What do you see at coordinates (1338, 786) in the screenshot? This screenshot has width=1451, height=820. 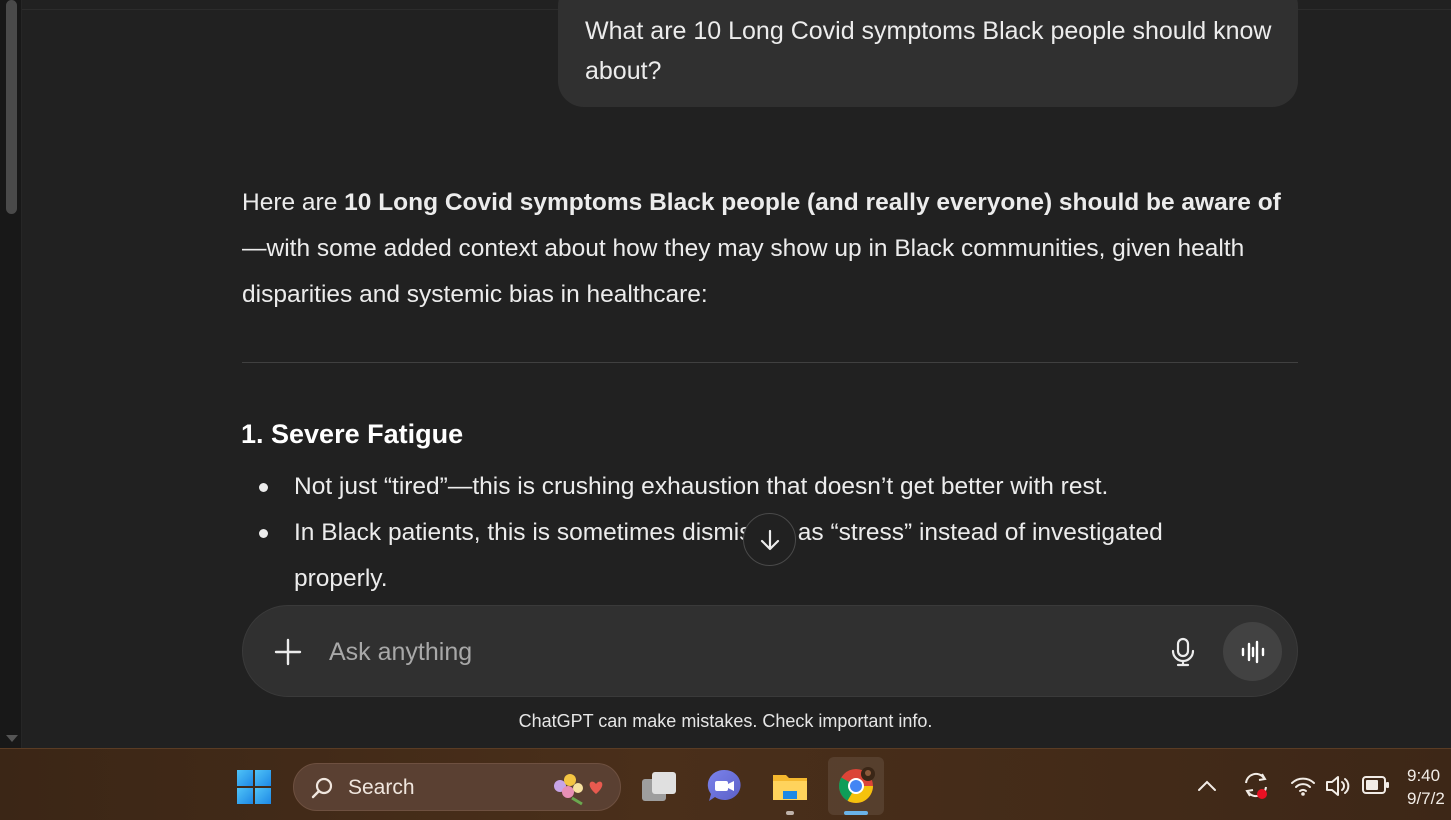 I see `volume-icon` at bounding box center [1338, 786].